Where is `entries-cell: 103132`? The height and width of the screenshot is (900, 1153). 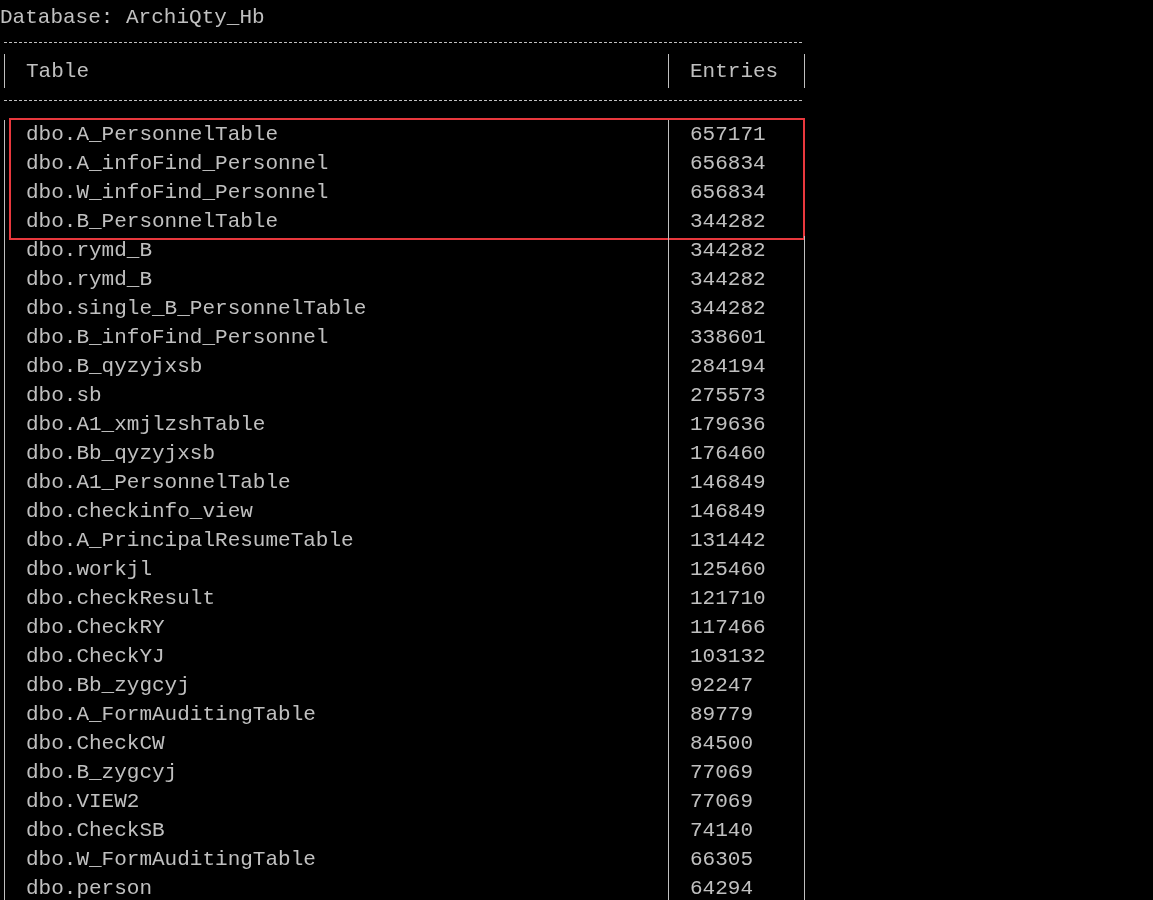
entries-cell: 103132 is located at coordinates (728, 656).